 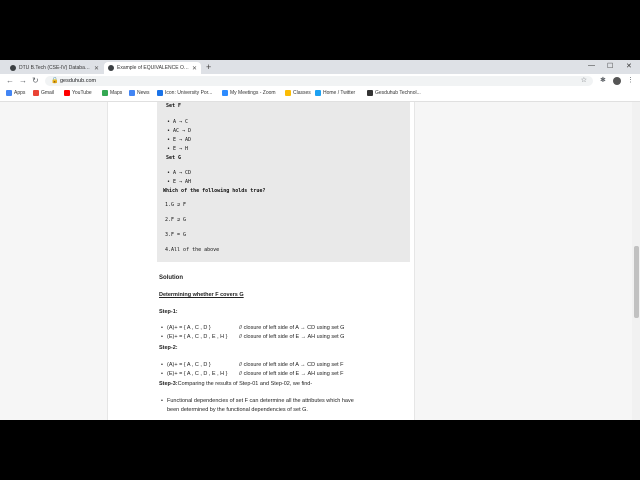 I want to click on bookmark-item: Apps, so click(x=15, y=93).